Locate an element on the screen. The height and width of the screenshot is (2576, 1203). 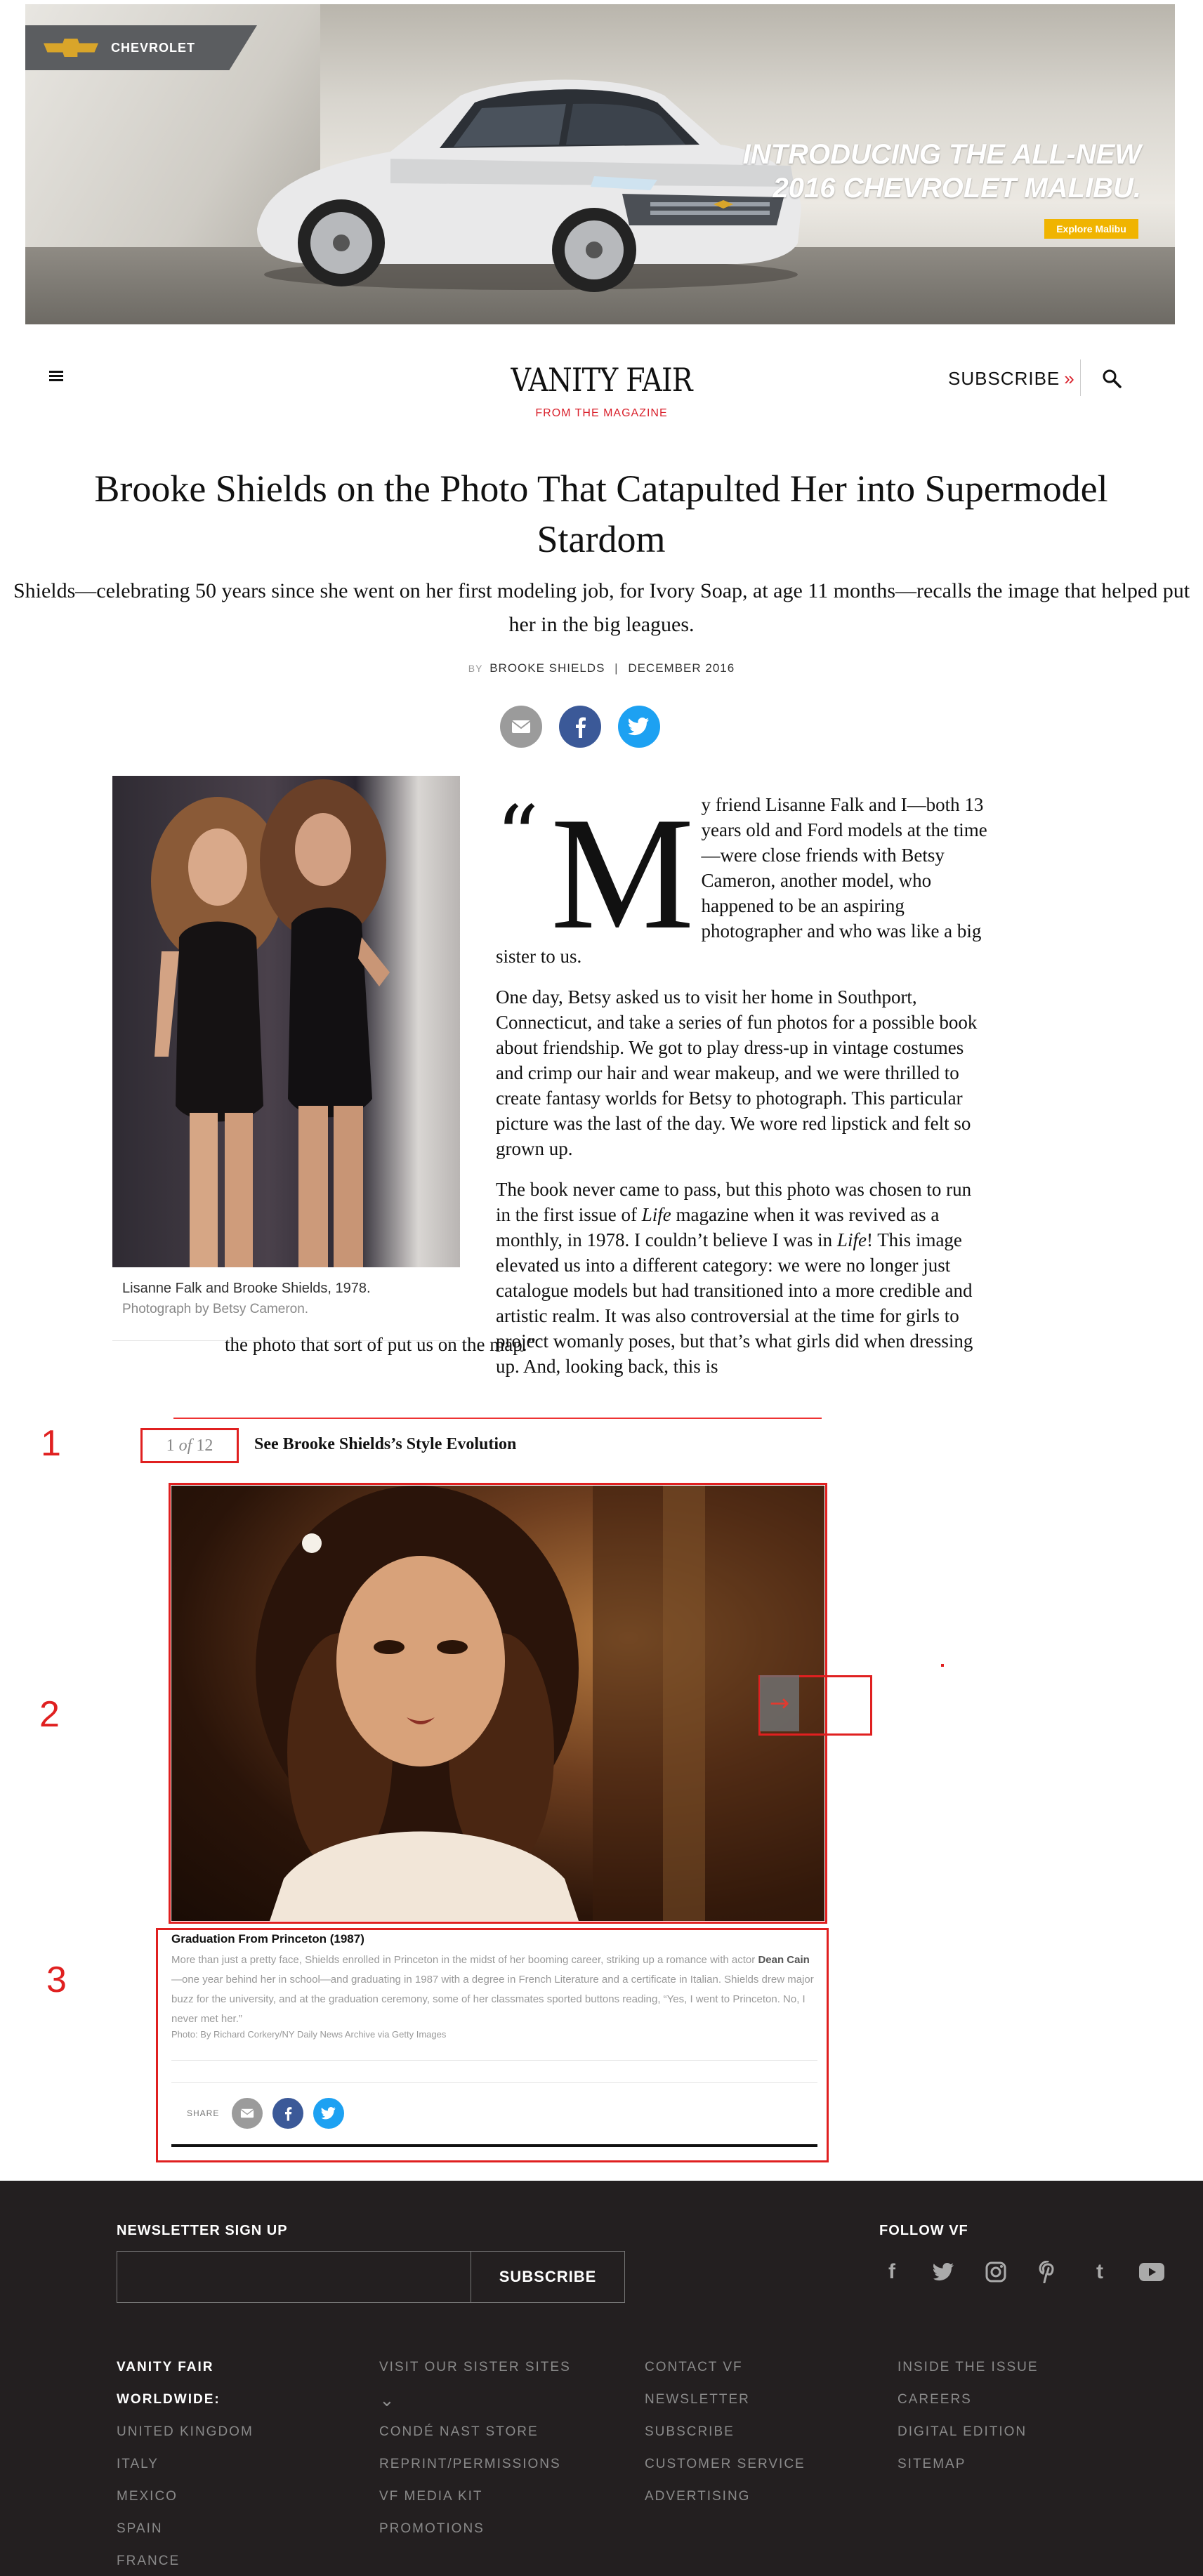
twitter-icon is located at coordinates (944, 2272).